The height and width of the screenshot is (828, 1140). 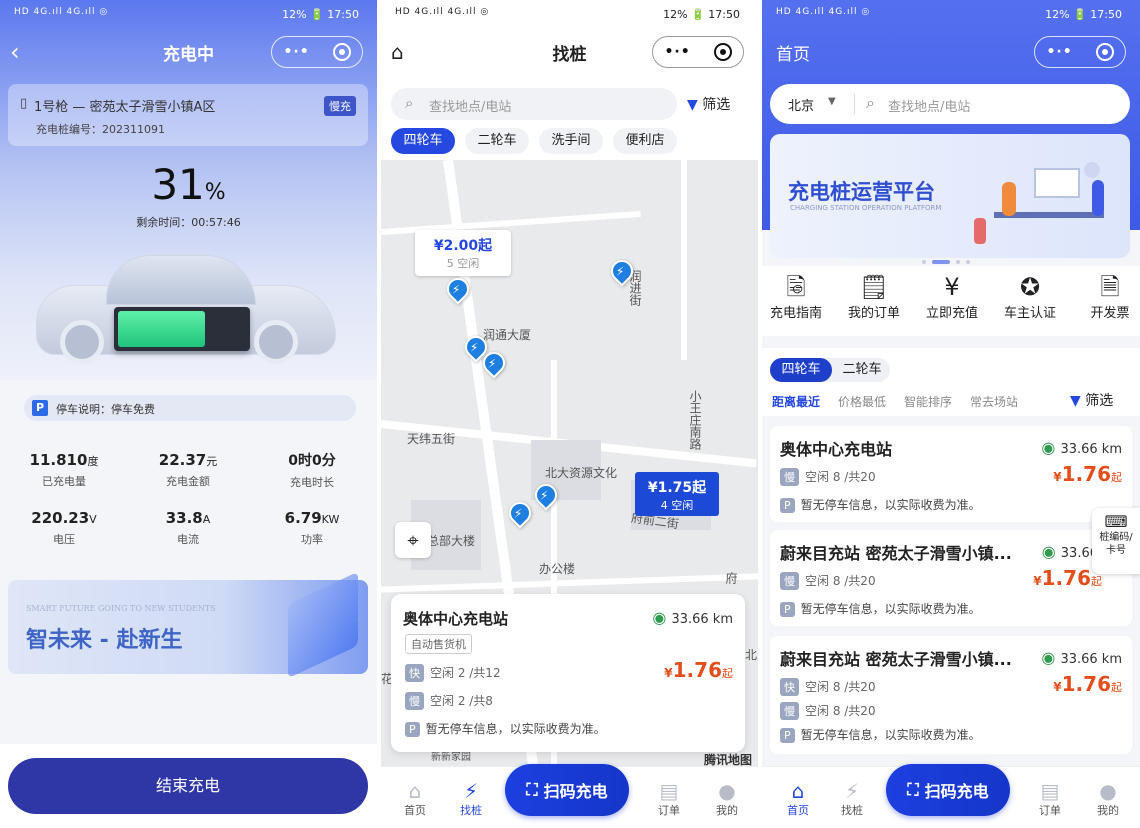 What do you see at coordinates (994, 401) in the screenshot?
I see `sort-frequent: 常去场站` at bounding box center [994, 401].